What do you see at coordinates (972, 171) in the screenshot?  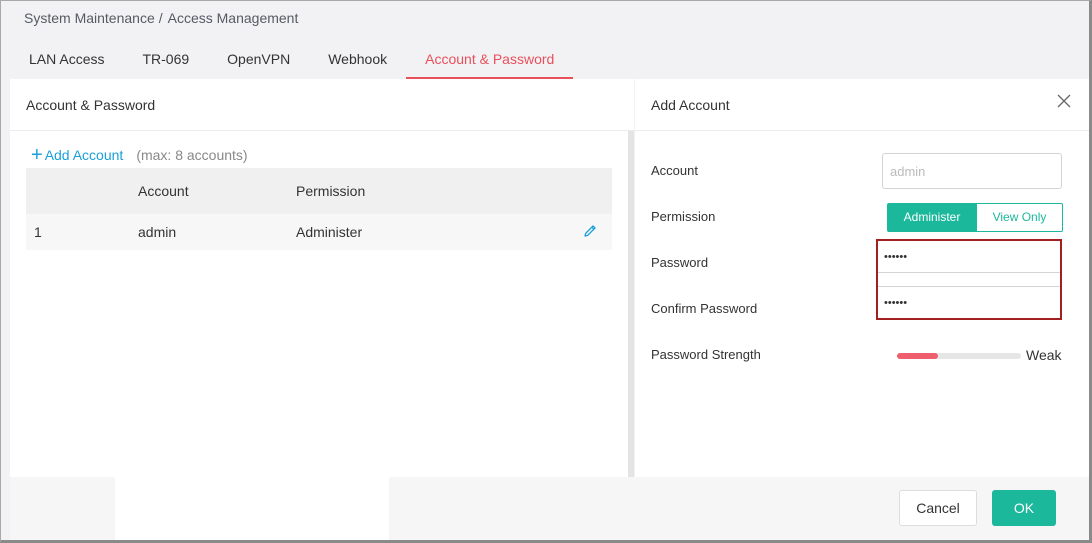 I see `account-input` at bounding box center [972, 171].